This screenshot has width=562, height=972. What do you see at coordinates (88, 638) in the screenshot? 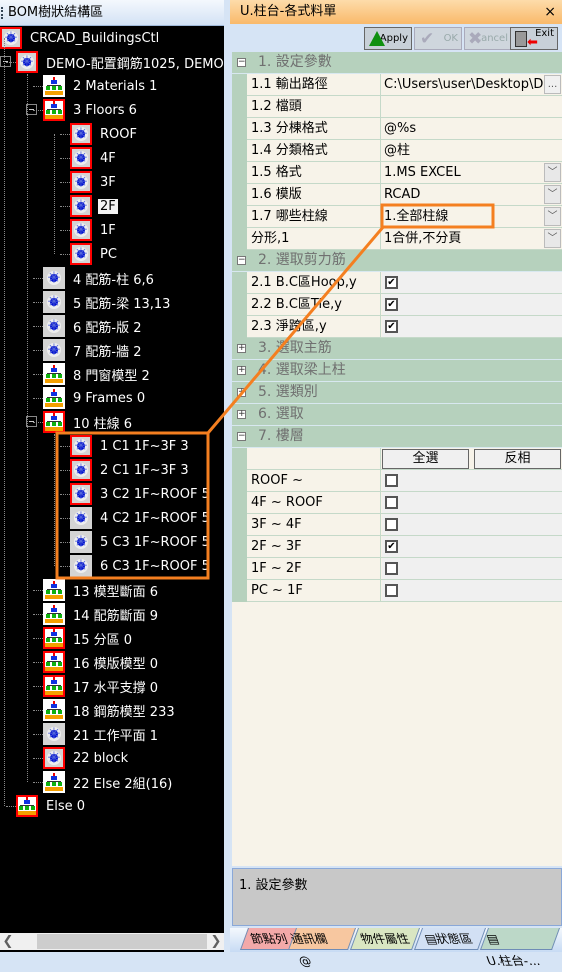
I see `tree-node: 15 分區 0` at bounding box center [88, 638].